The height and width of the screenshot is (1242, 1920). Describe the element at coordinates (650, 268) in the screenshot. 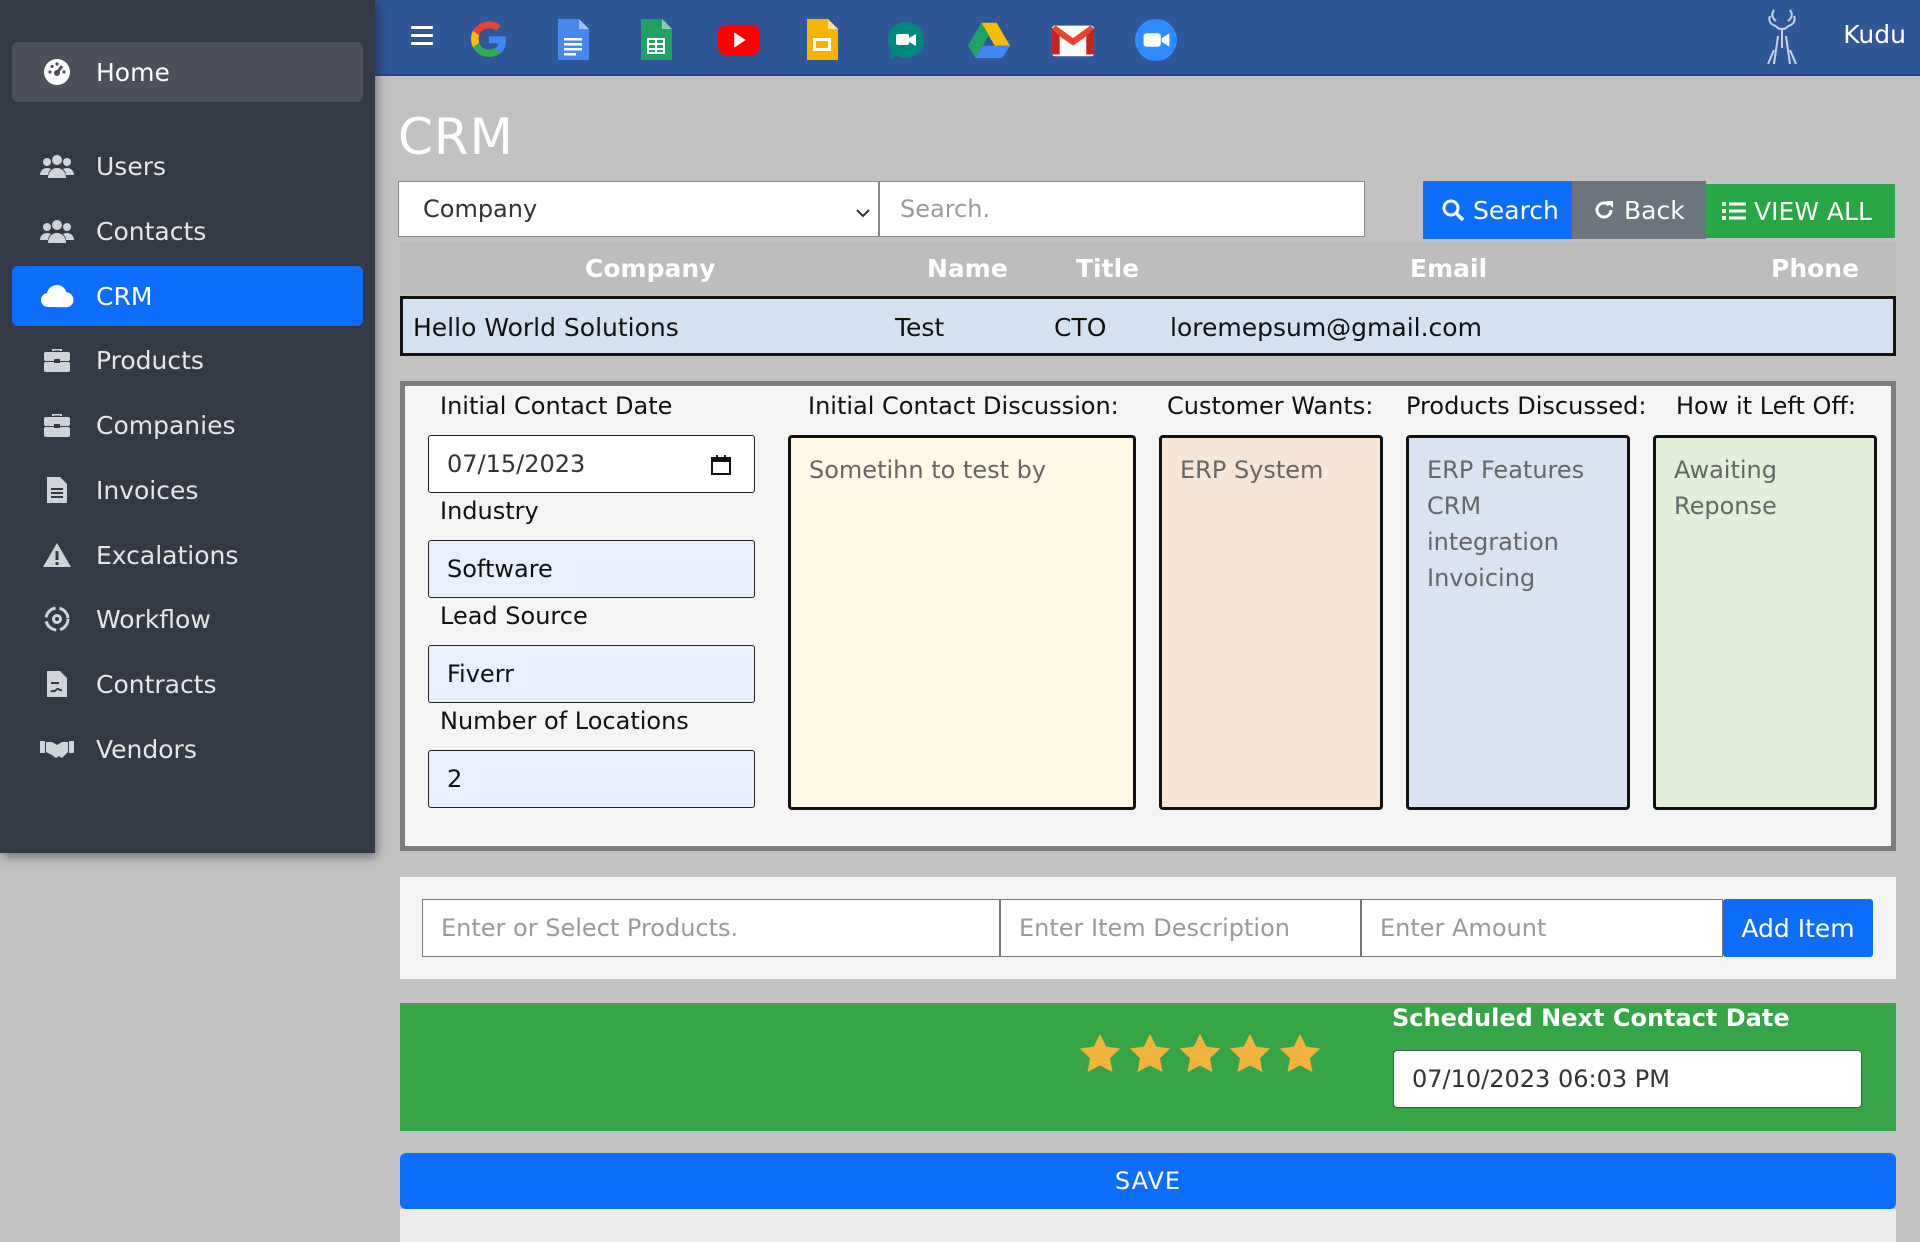

I see `column-header-company: Company` at that location.